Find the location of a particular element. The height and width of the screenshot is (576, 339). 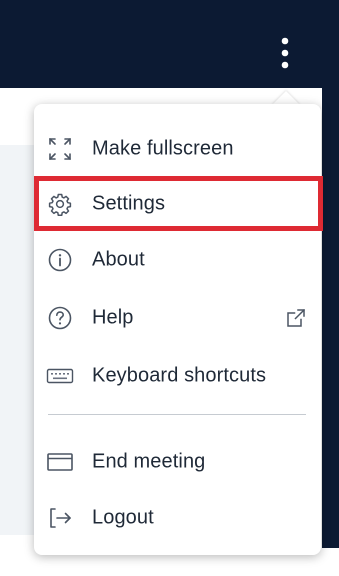

help-icon is located at coordinates (60, 318).